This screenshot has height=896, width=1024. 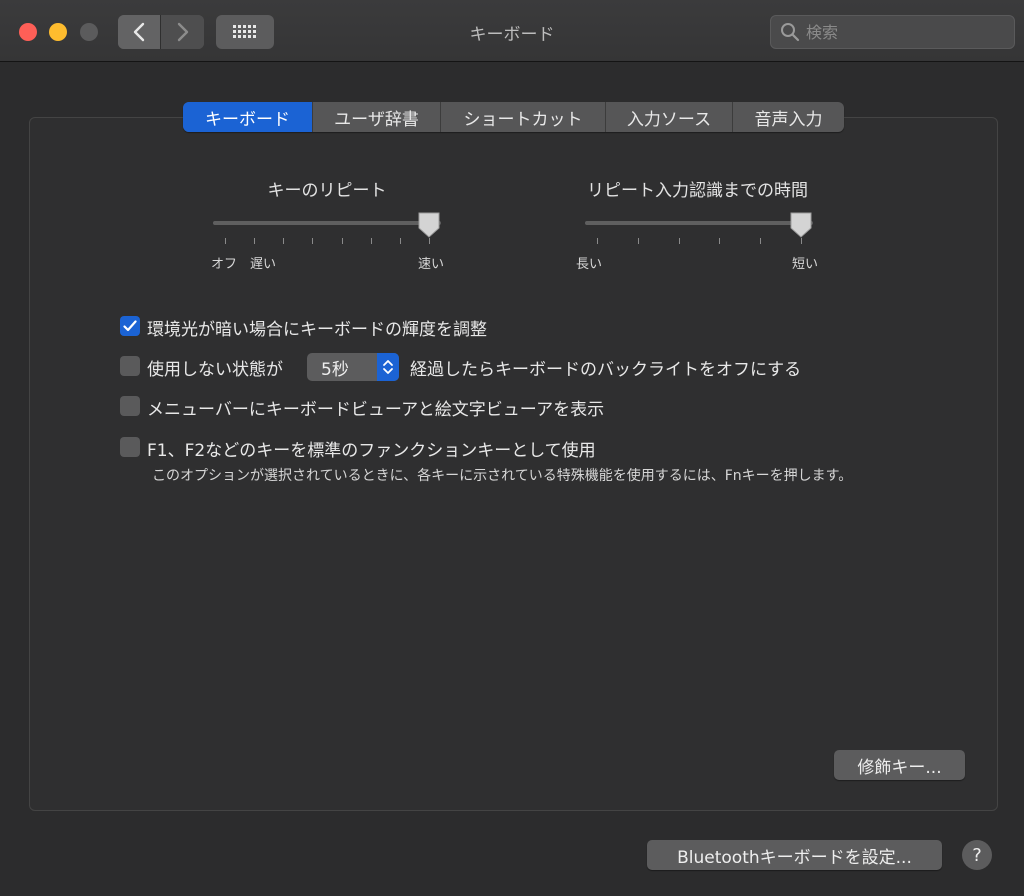 I want to click on repeat-delay-title: リピート入力認識までの時間, so click(x=697, y=191).